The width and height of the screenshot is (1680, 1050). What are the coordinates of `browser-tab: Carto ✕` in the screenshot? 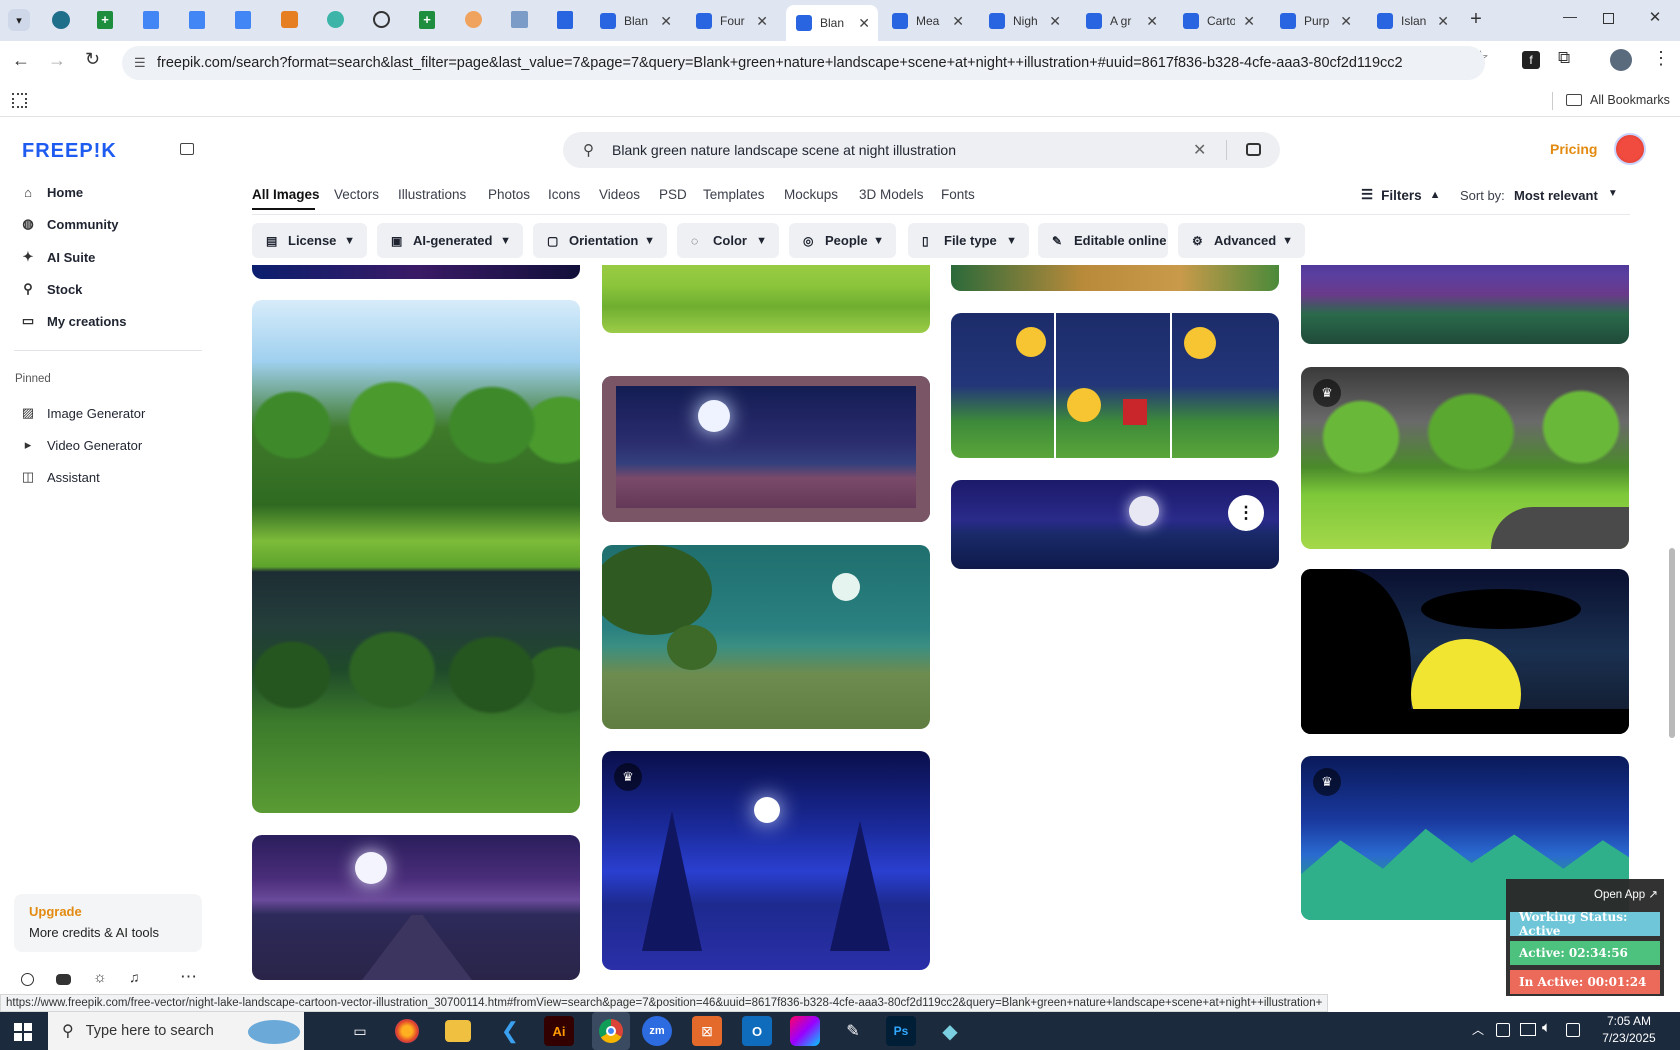 It's located at (1219, 21).